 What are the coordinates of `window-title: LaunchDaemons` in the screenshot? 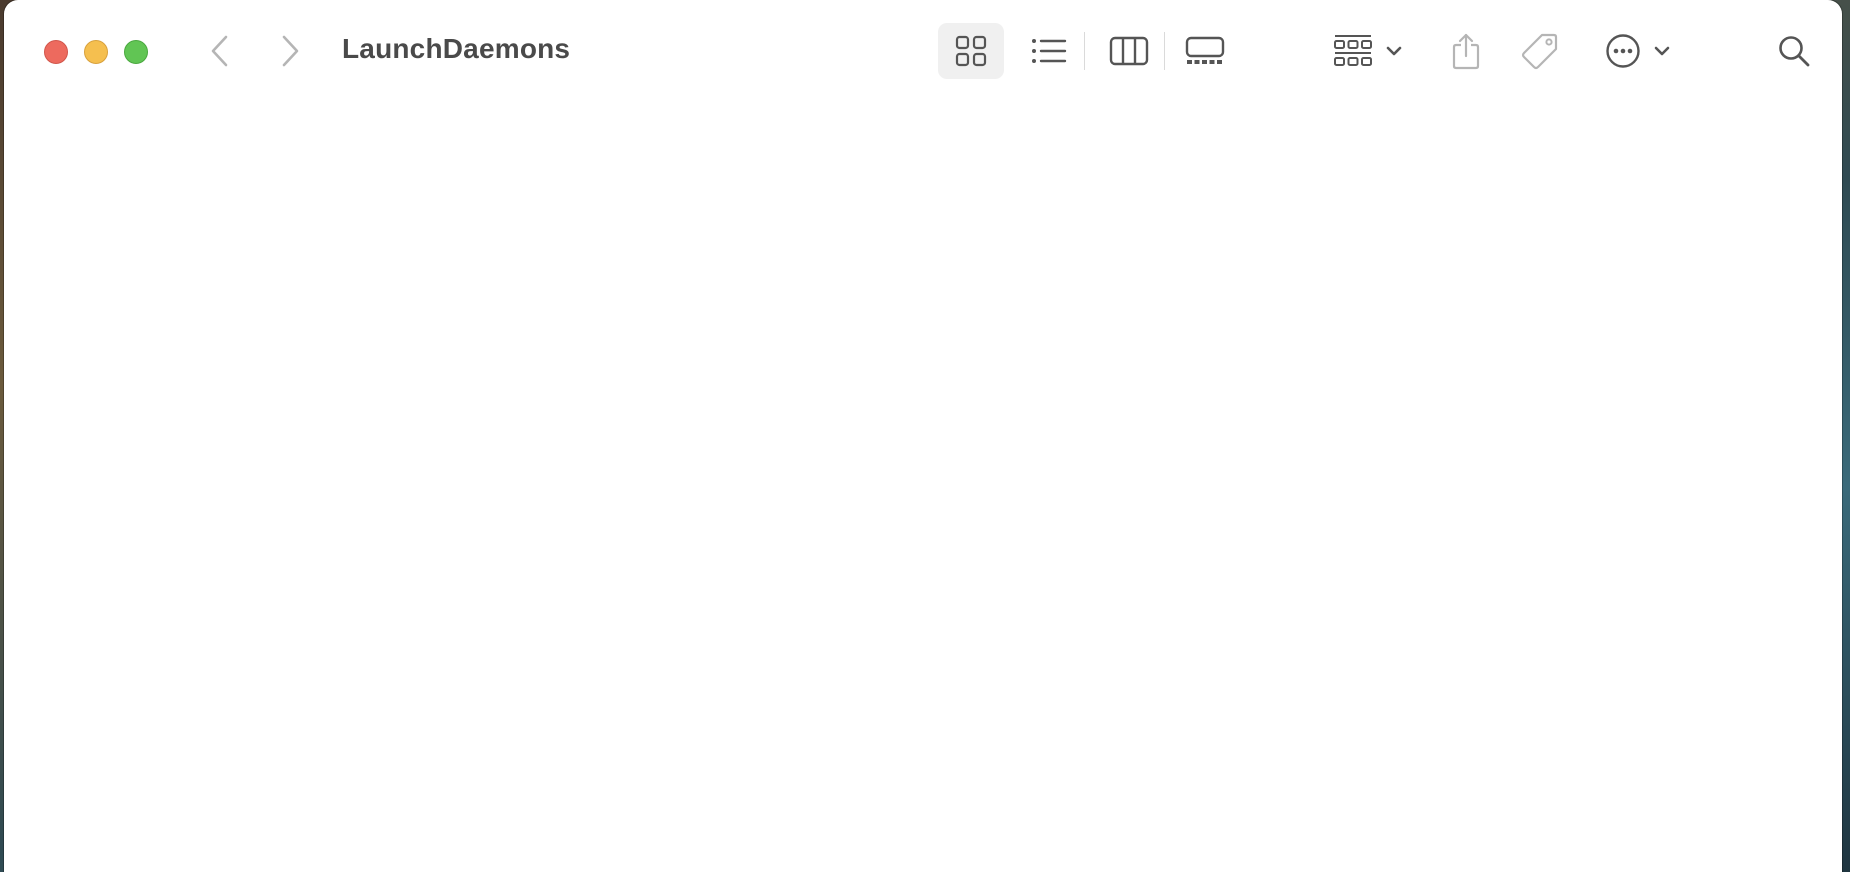 It's located at (456, 48).